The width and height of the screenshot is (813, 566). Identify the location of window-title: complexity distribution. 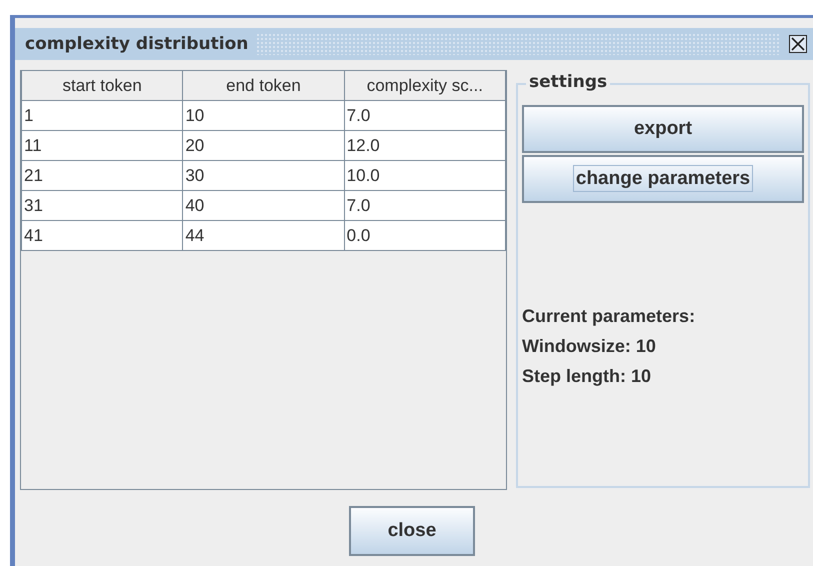
(136, 44).